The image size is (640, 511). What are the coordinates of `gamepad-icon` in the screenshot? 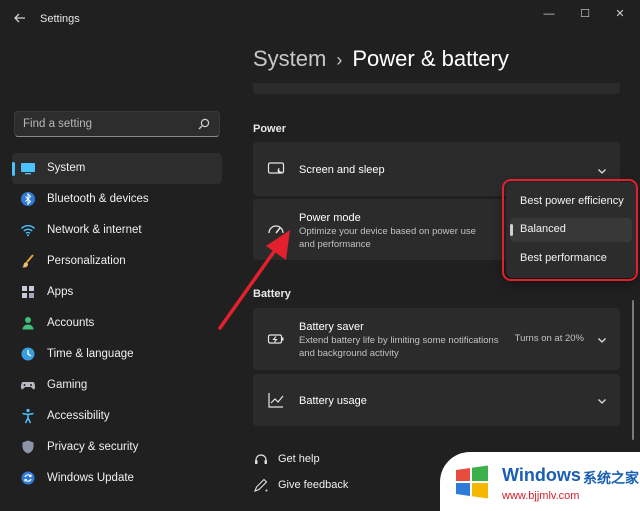 It's located at (28, 385).